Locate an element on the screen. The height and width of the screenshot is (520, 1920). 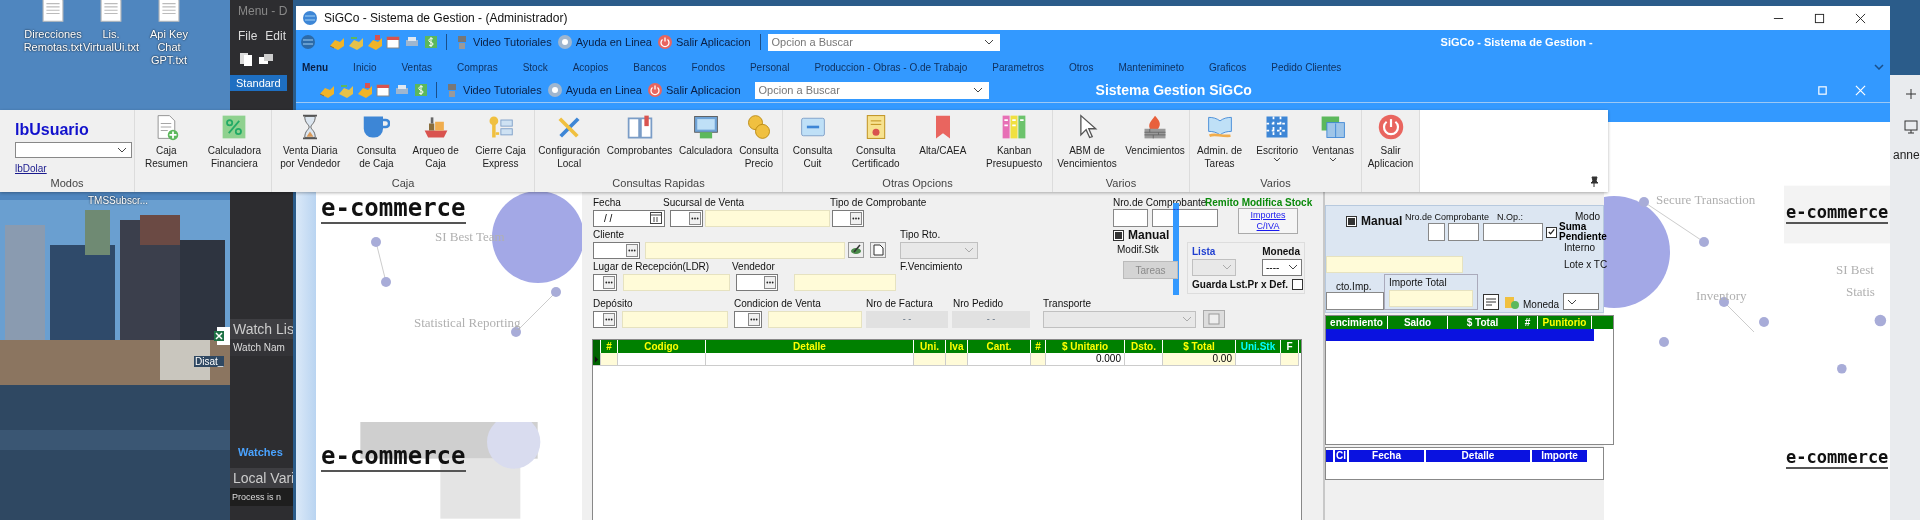
ribbon-button: Salir Aplicacion is located at coordinates (1390, 141).